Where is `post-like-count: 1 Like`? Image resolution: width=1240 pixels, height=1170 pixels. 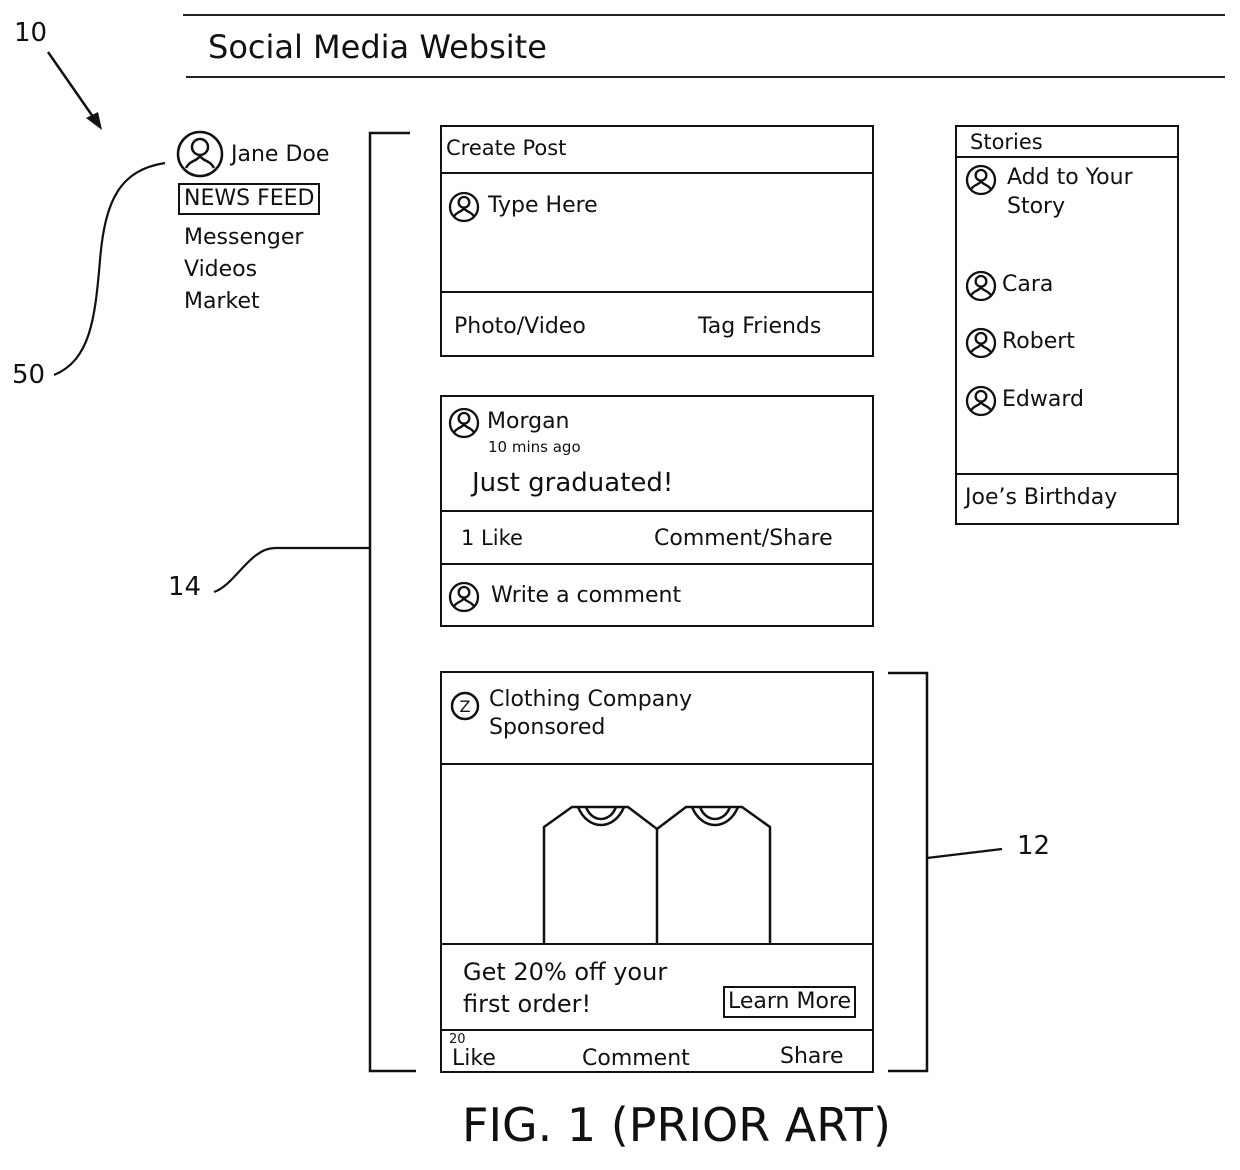
post-like-count: 1 Like is located at coordinates (492, 538).